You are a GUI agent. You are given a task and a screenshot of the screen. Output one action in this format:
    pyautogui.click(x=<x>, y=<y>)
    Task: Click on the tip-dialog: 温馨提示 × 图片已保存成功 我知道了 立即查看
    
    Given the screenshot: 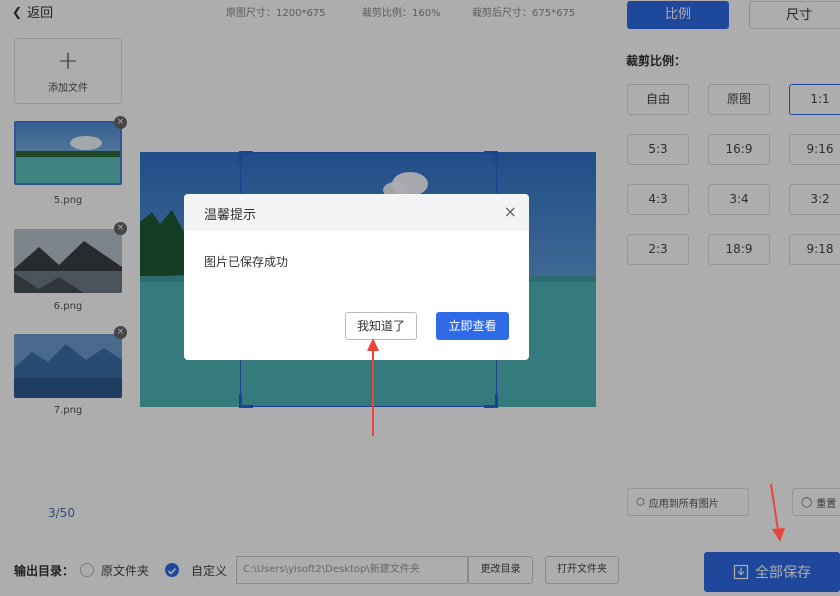 What is the action you would take?
    pyautogui.click(x=356, y=277)
    